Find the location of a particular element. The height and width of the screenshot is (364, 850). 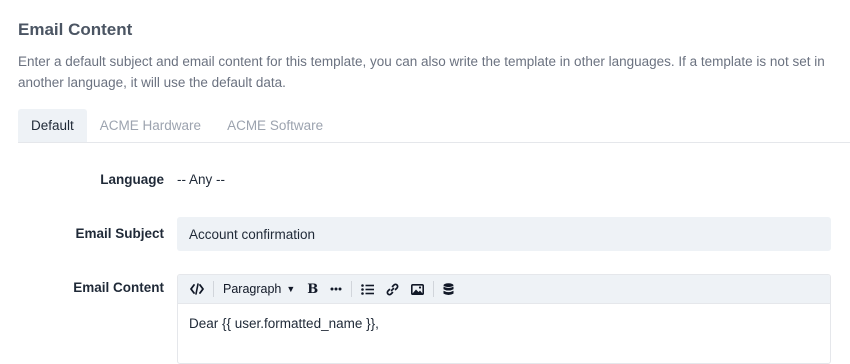

tab-default: Default is located at coordinates (52, 125).